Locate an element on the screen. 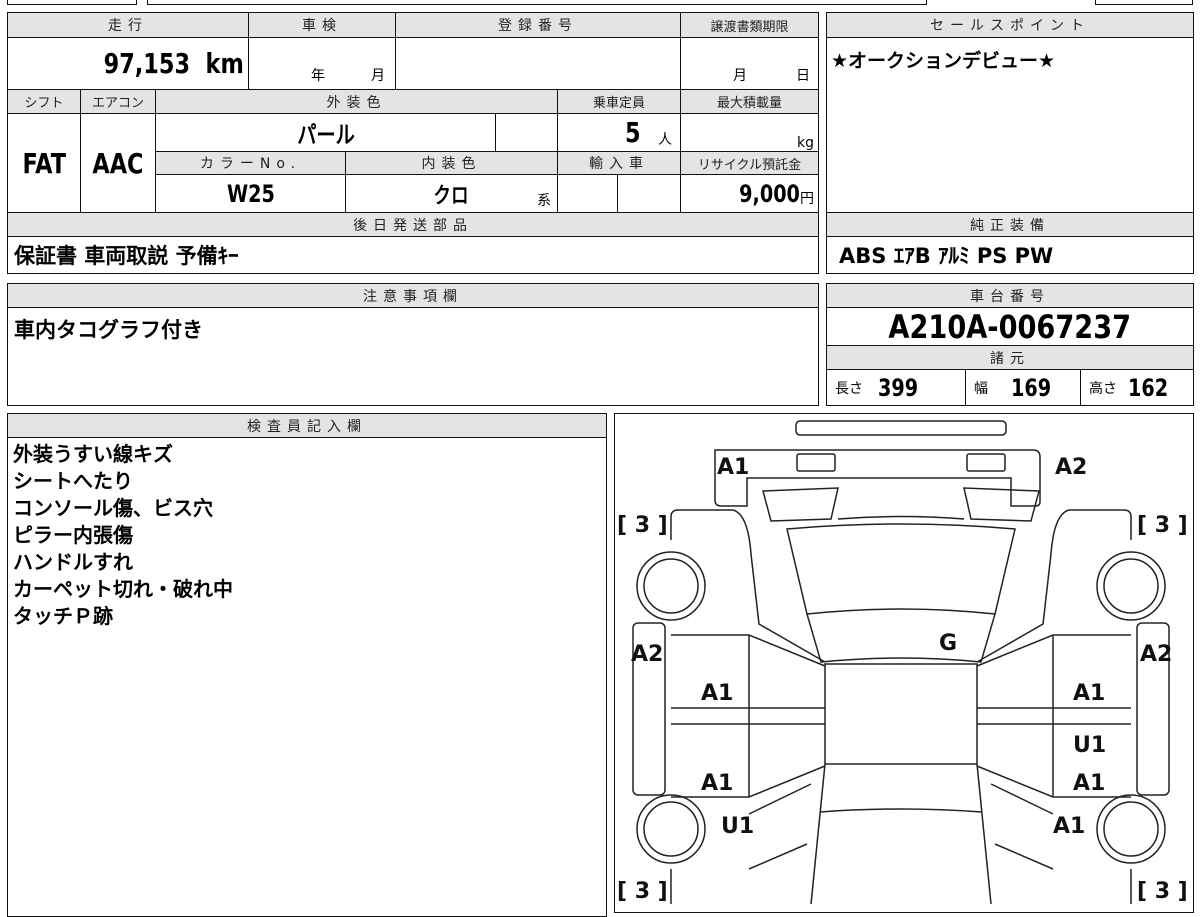 The width and height of the screenshot is (1200, 917). shift-header: シフト is located at coordinates (44, 101).